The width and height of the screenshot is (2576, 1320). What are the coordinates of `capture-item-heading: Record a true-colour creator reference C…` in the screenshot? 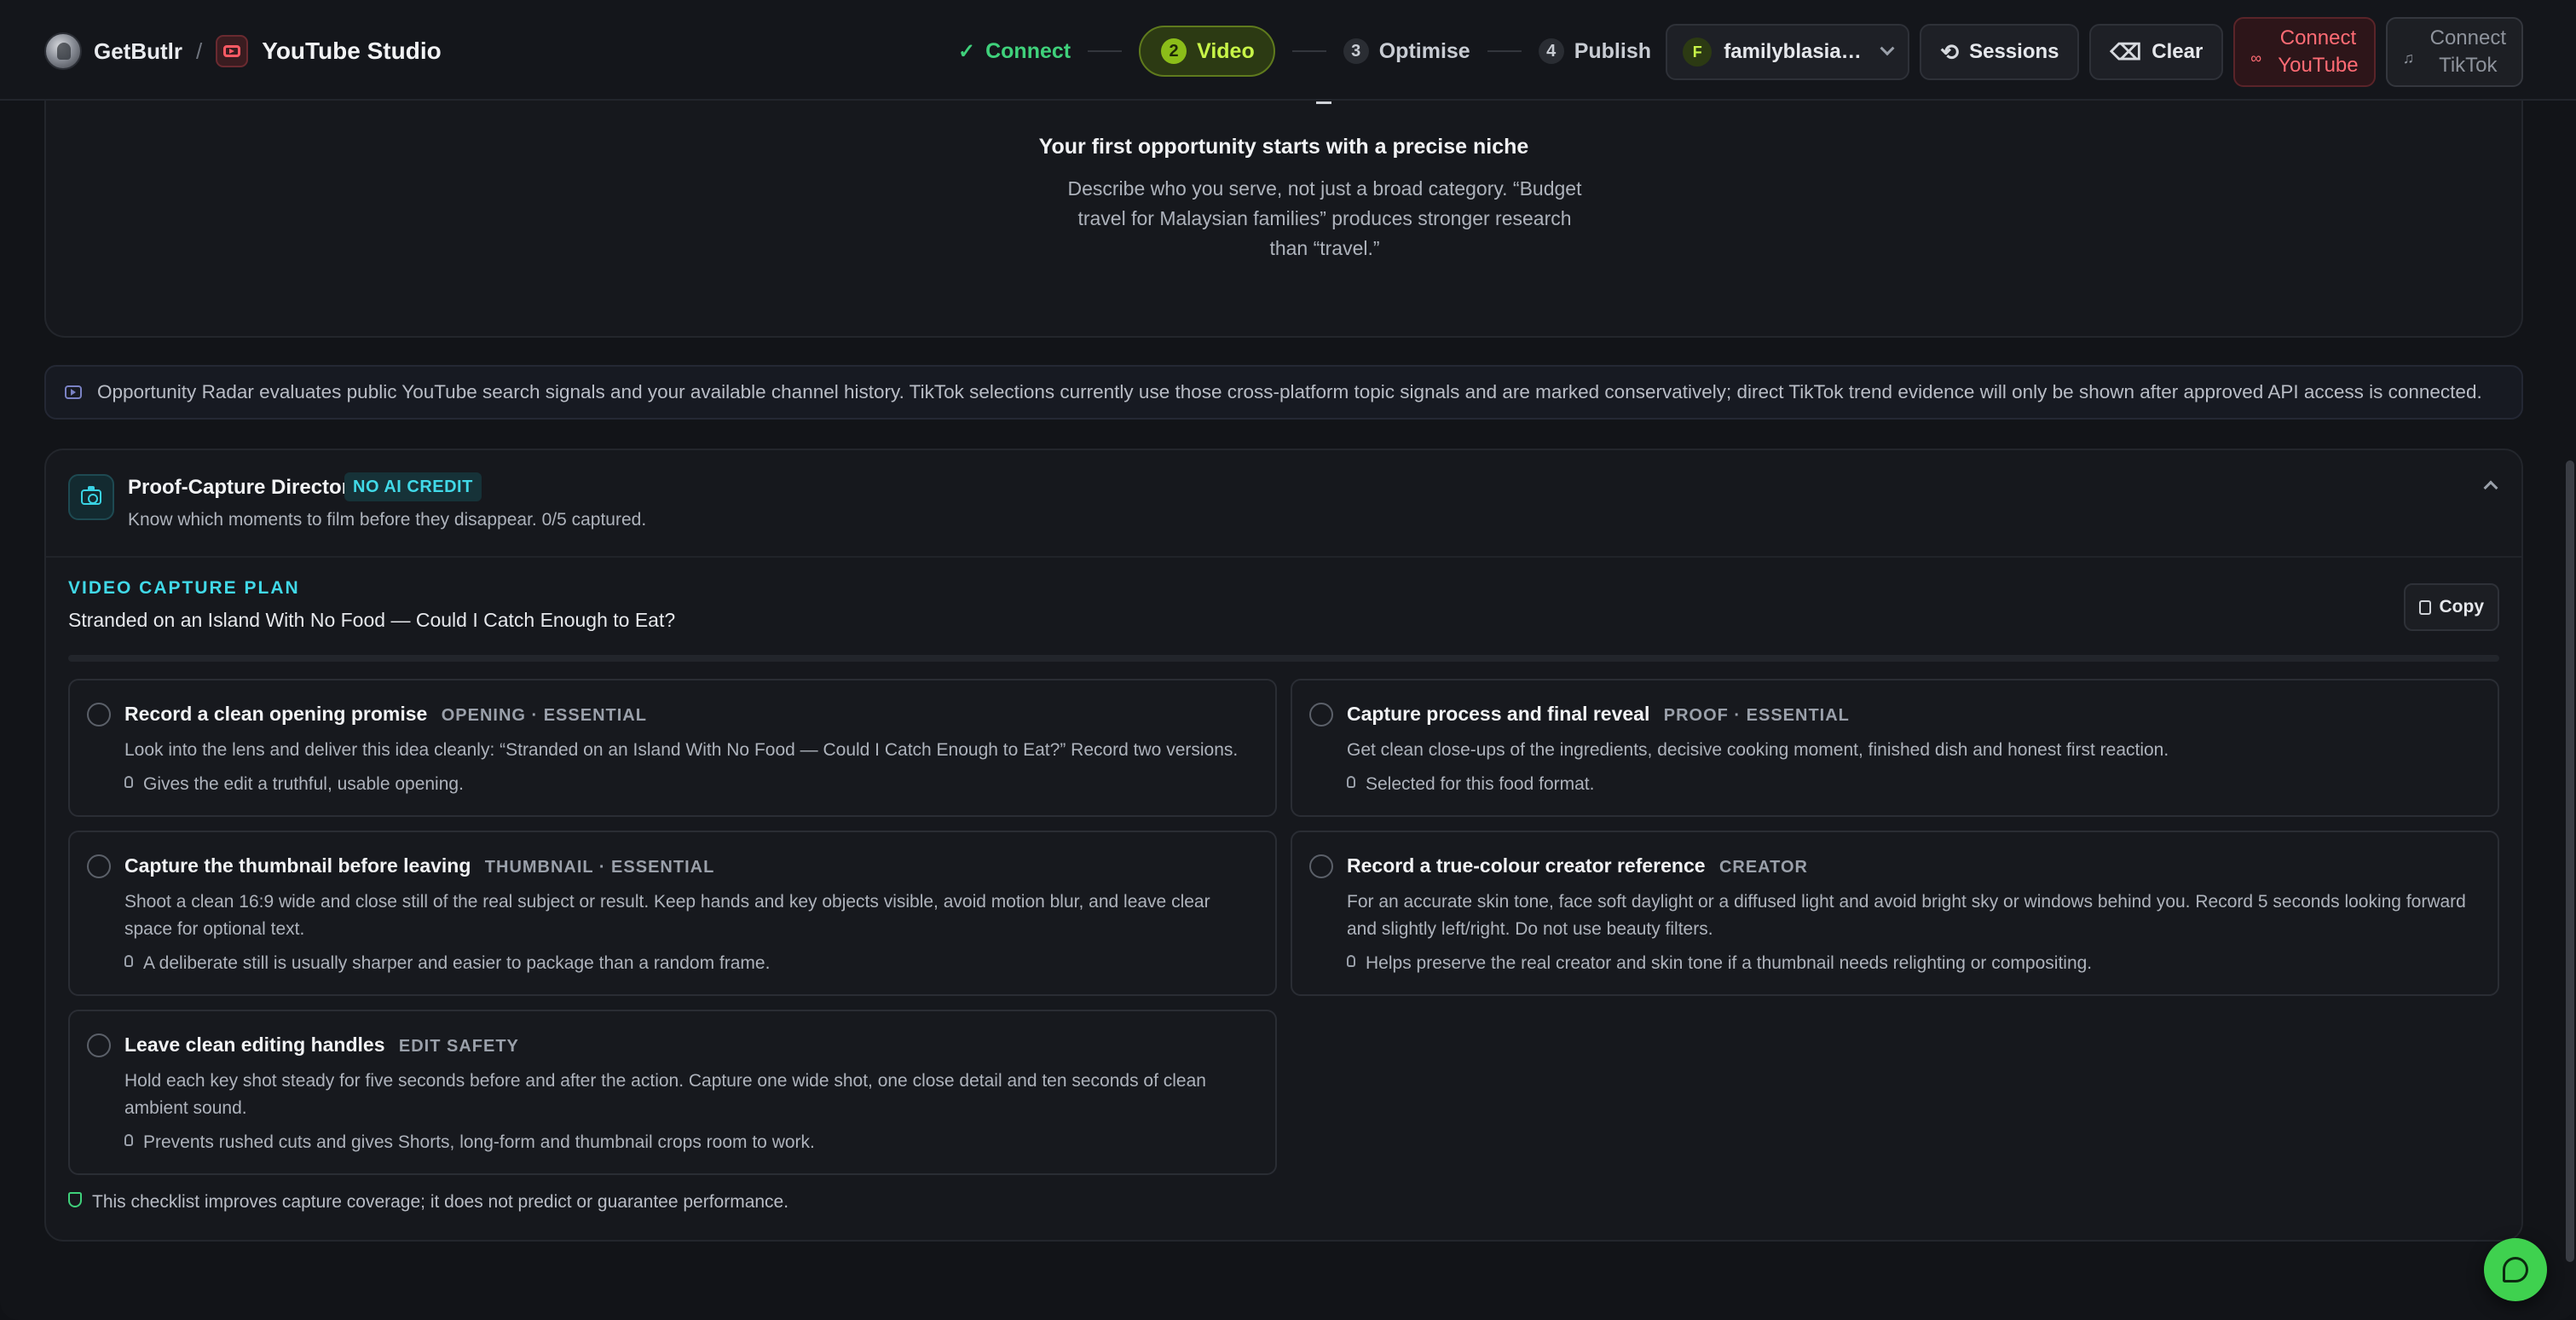 It's located at (1577, 865).